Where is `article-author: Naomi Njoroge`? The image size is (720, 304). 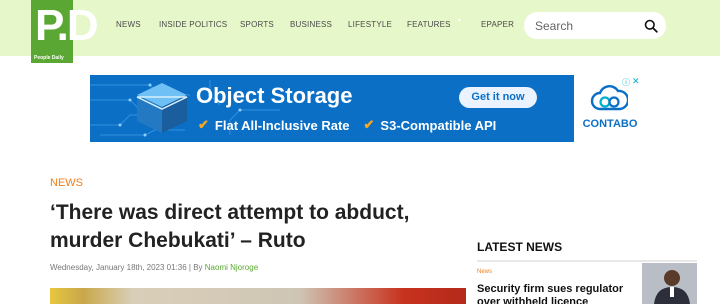 article-author: Naomi Njoroge is located at coordinates (231, 267).